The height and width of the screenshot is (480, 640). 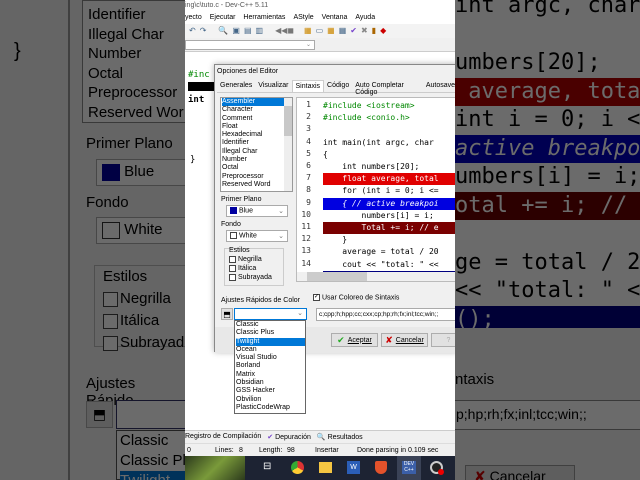 What do you see at coordinates (331, 31) in the screenshot?
I see `layout-icon: ▦` at bounding box center [331, 31].